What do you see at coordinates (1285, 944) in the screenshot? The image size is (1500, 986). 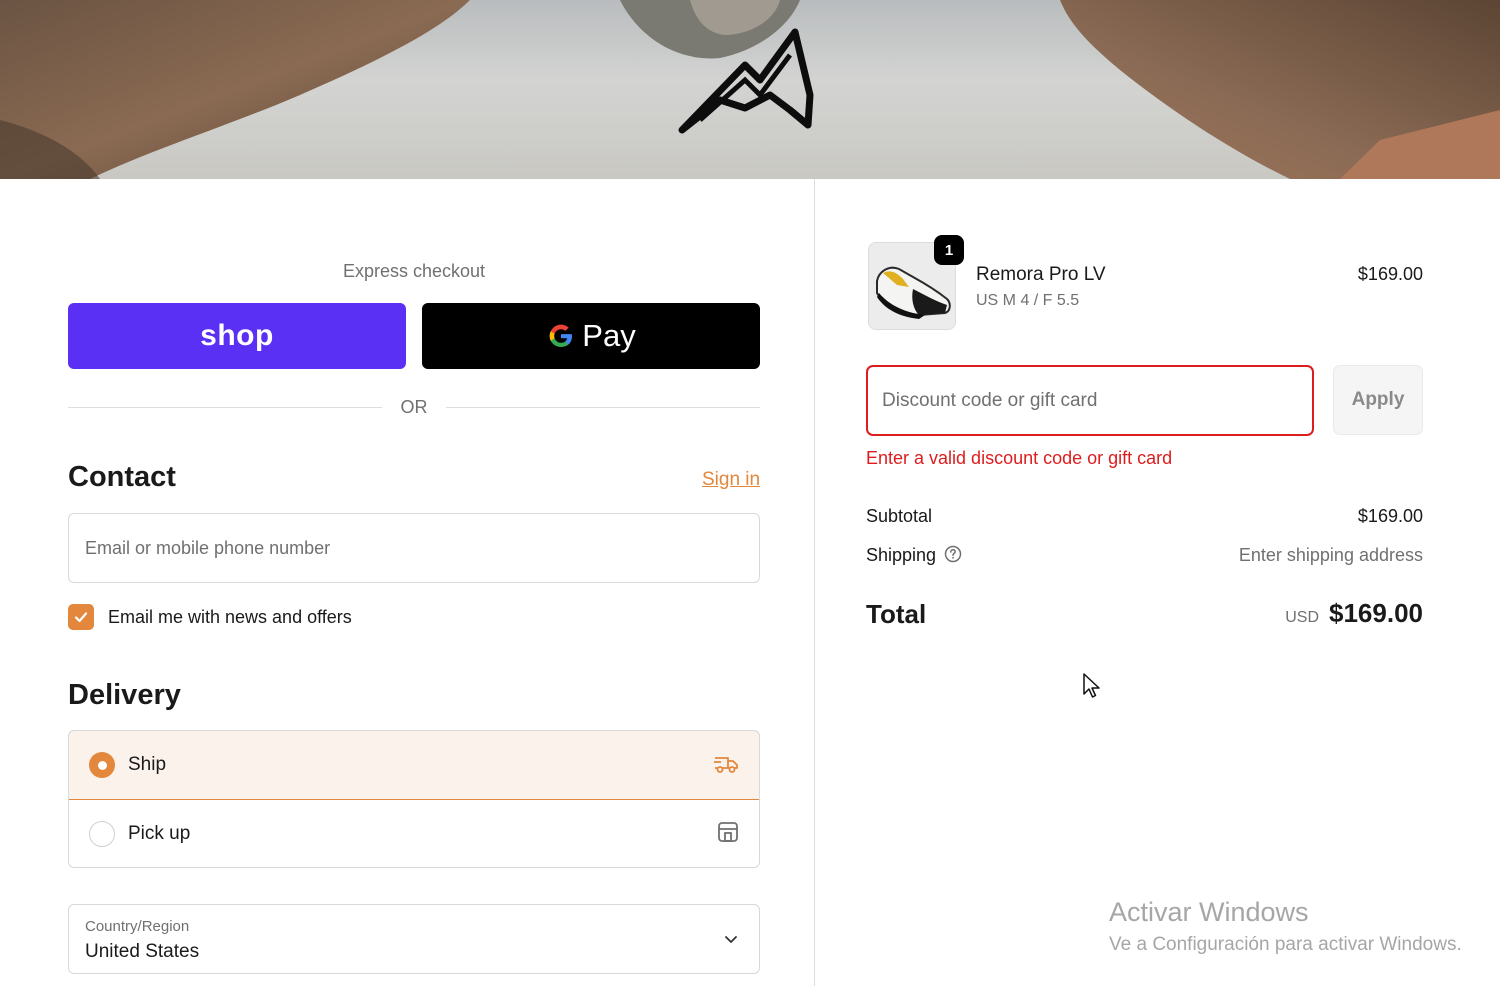 I see `watermark-subtitle: Ve a Configuración para activar Windows.` at bounding box center [1285, 944].